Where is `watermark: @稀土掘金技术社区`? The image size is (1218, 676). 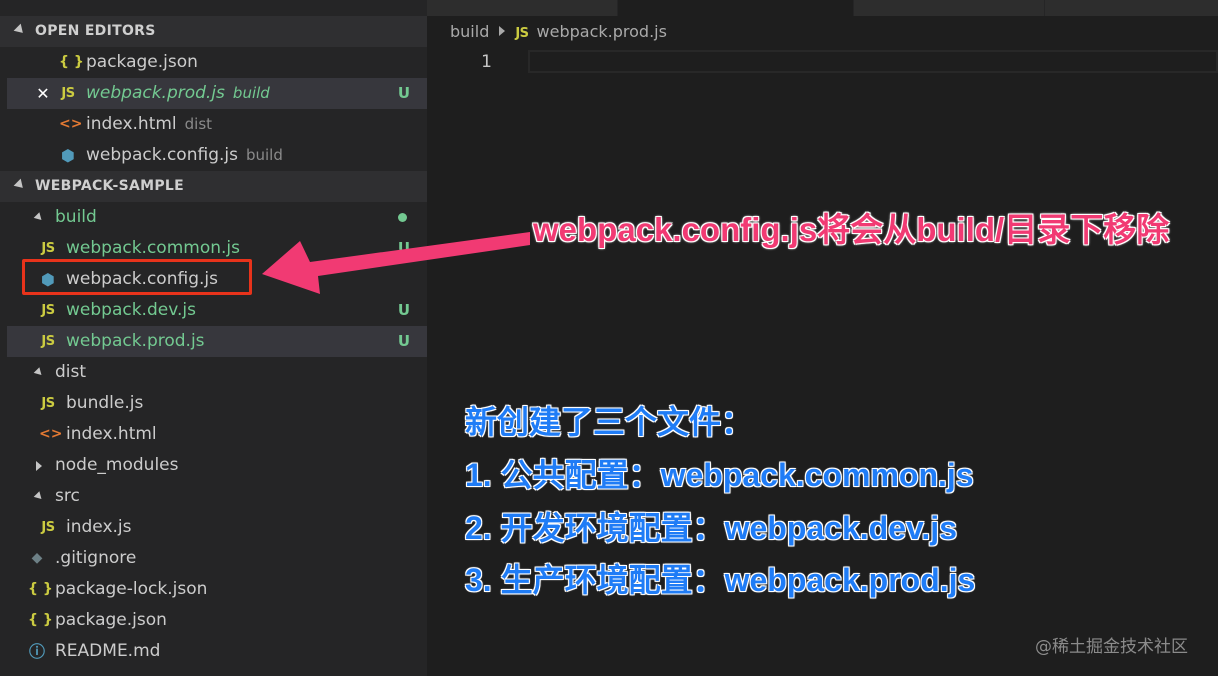 watermark: @稀土掘金技术社区 is located at coordinates (1111, 647).